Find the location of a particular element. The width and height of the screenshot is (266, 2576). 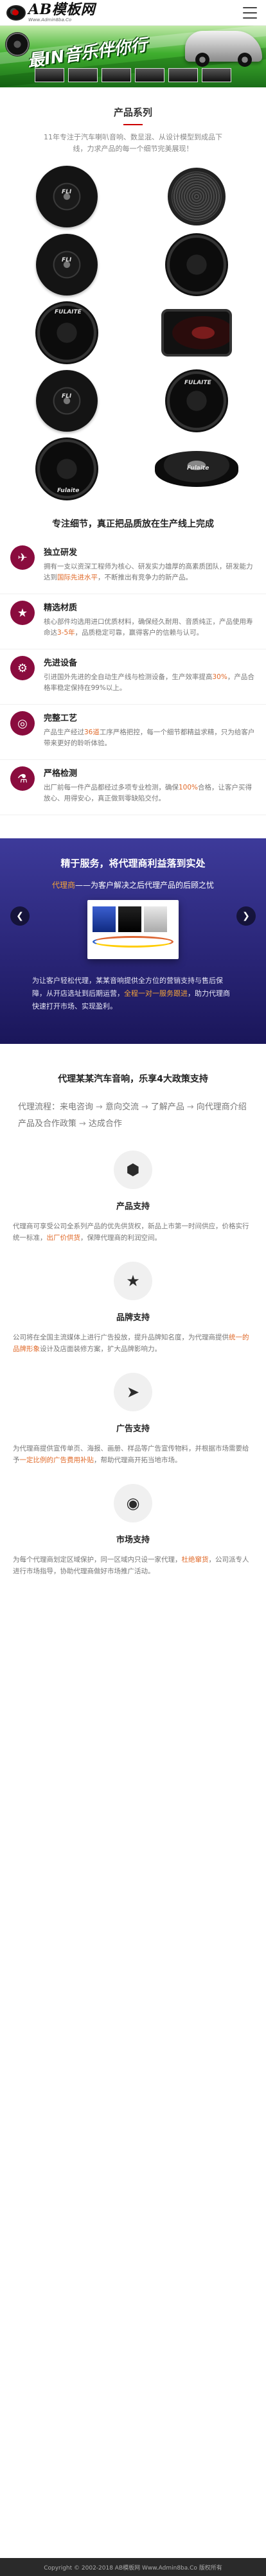

logo-subtext: Www.Admin8ba.Co is located at coordinates (50, 19).